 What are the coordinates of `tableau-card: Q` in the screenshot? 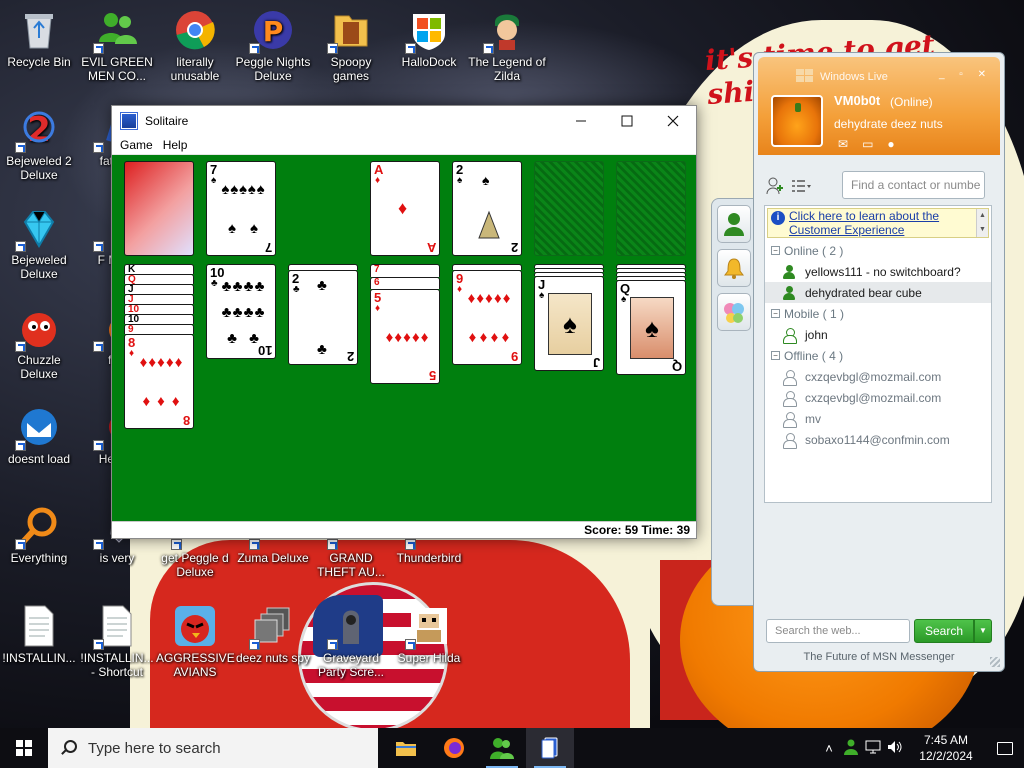 It's located at (159, 279).